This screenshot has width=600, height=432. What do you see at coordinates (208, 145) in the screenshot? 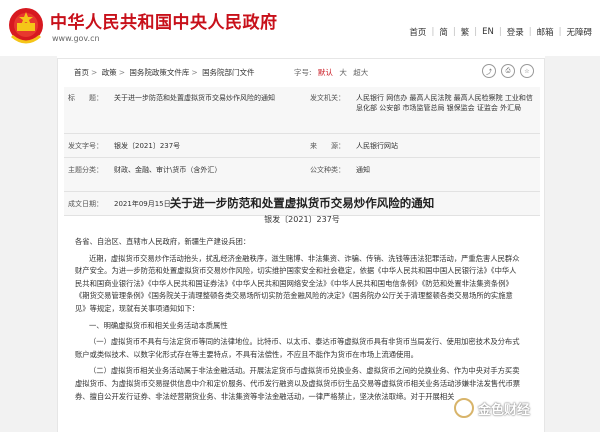
I see `meta-docno: 银发〔2021〕237号` at bounding box center [208, 145].